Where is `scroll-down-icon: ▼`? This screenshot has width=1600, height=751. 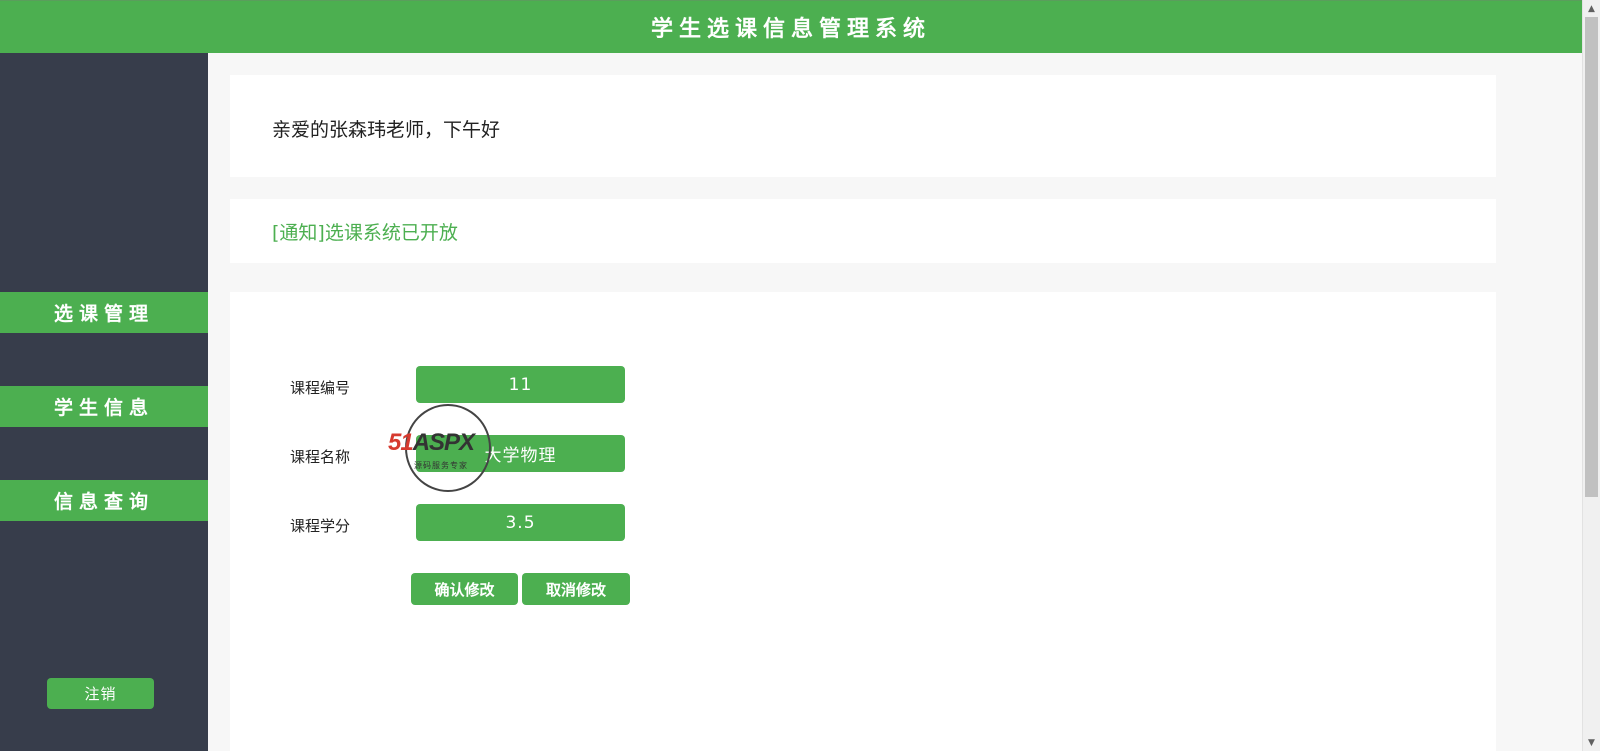
scroll-down-icon: ▼ is located at coordinates (1591, 742).